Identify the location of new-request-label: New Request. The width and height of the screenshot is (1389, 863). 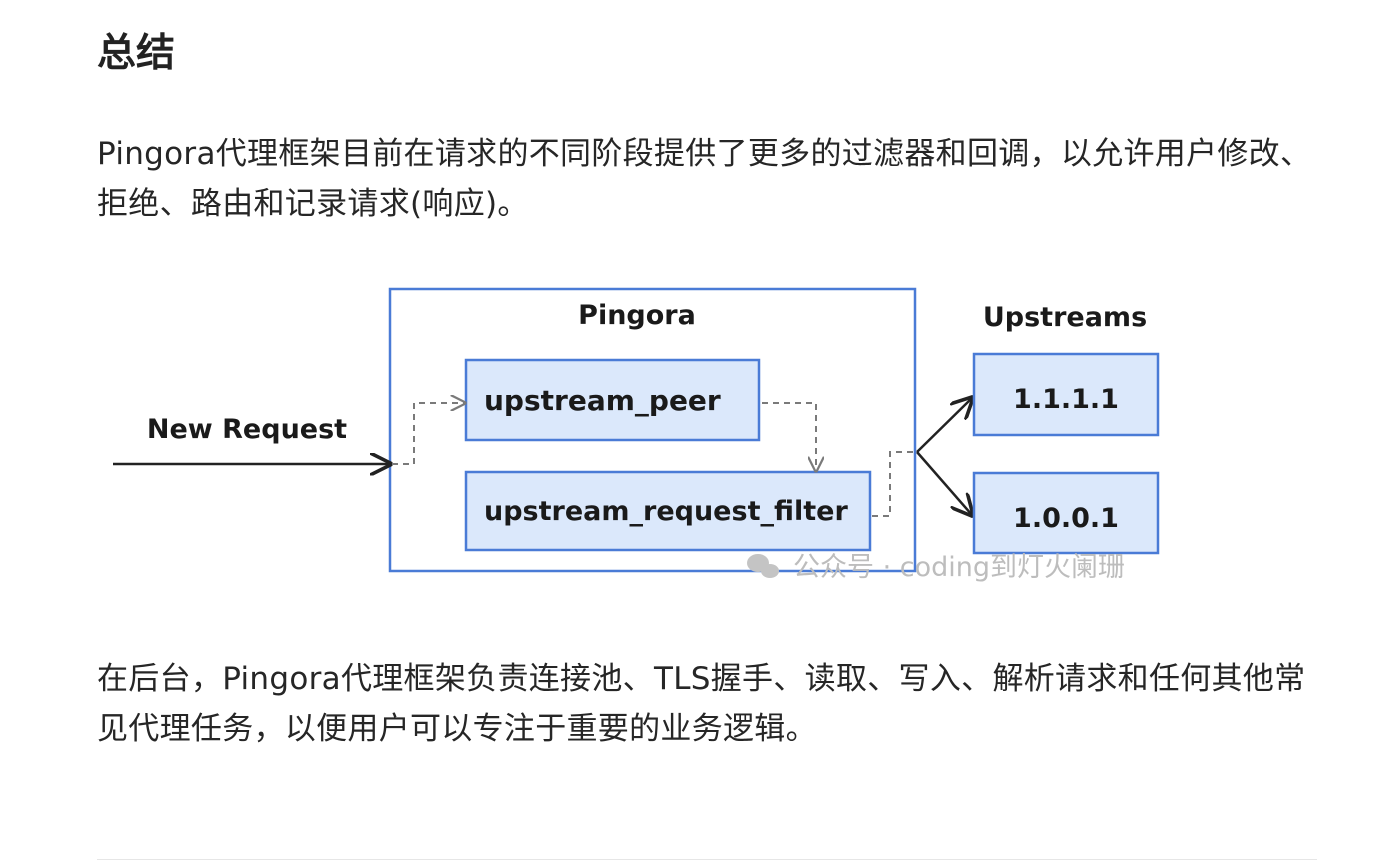
(247, 429).